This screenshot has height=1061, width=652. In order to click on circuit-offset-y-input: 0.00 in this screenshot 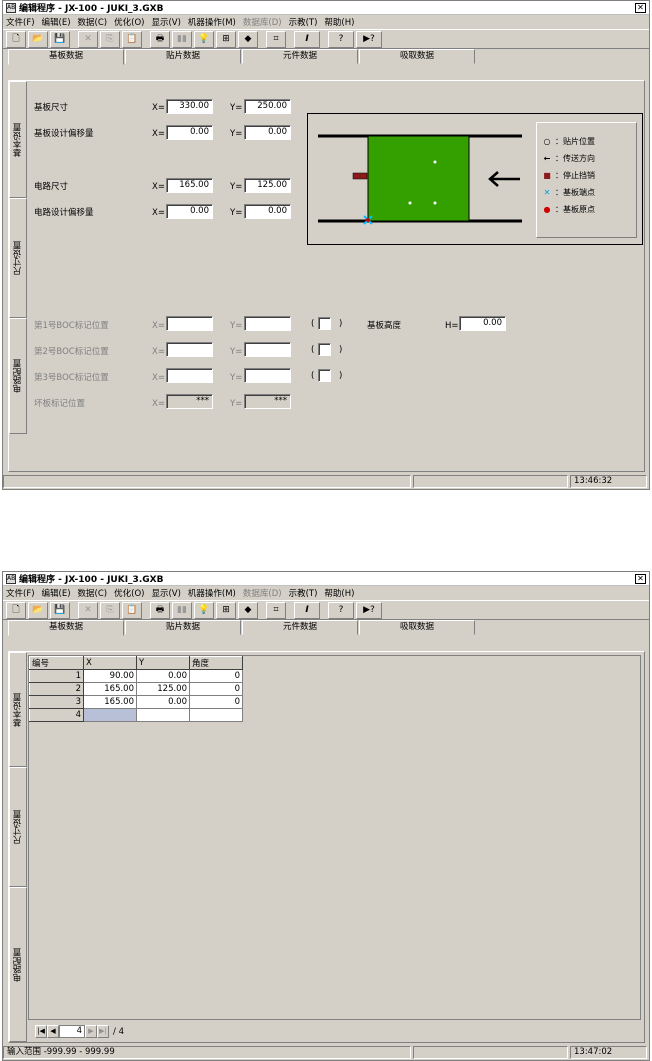, I will do `click(267, 211)`.